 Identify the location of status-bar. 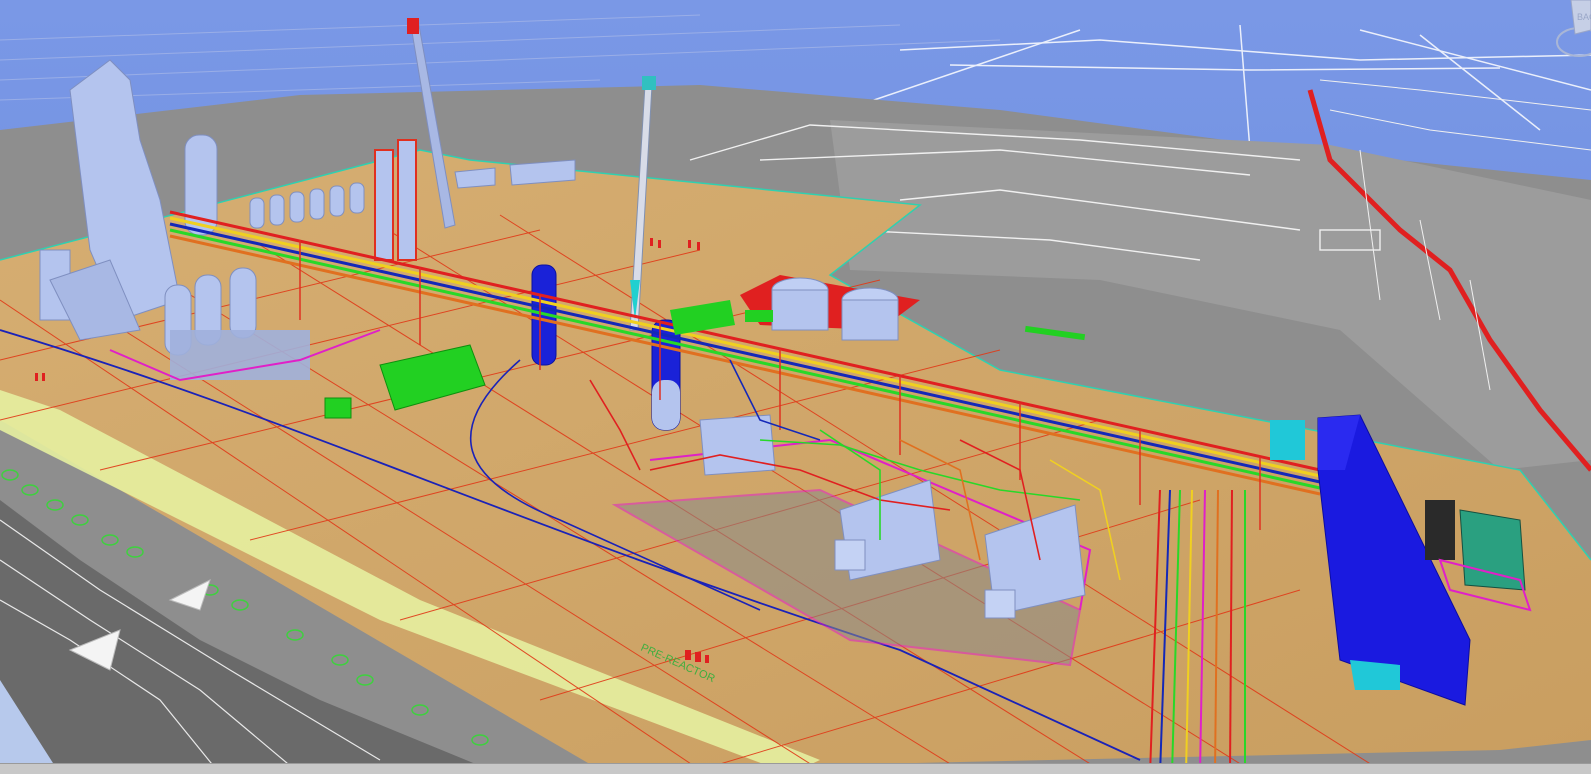
(795, 768).